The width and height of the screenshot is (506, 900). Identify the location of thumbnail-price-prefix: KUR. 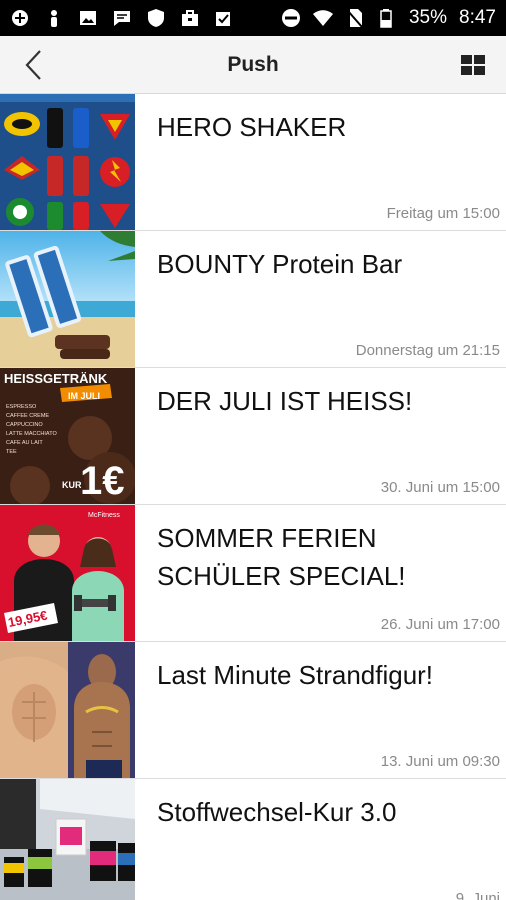
(72, 485).